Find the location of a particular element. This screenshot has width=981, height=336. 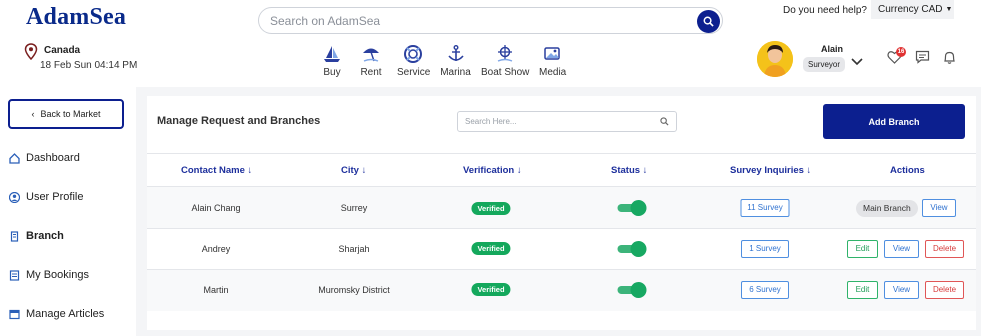

search-button is located at coordinates (708, 21).